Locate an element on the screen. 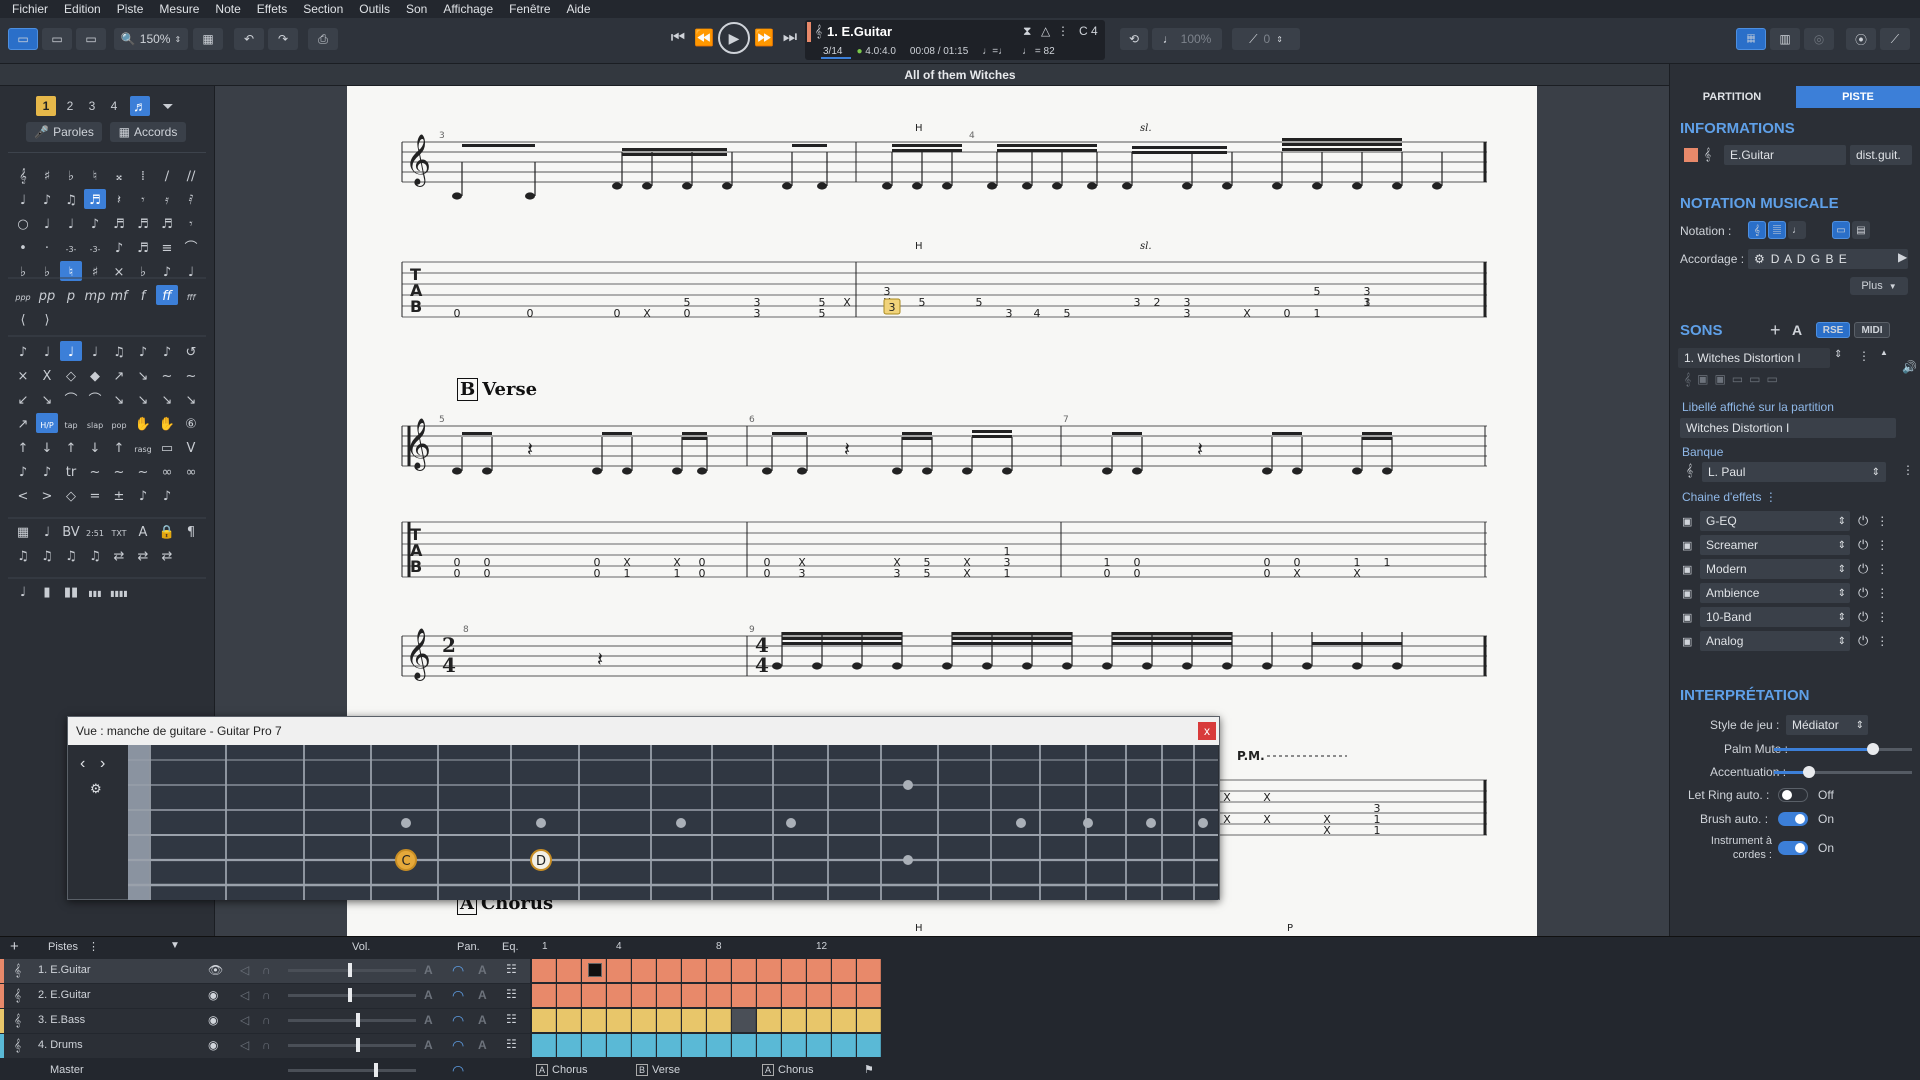  midi-button: MIDI is located at coordinates (1872, 330).